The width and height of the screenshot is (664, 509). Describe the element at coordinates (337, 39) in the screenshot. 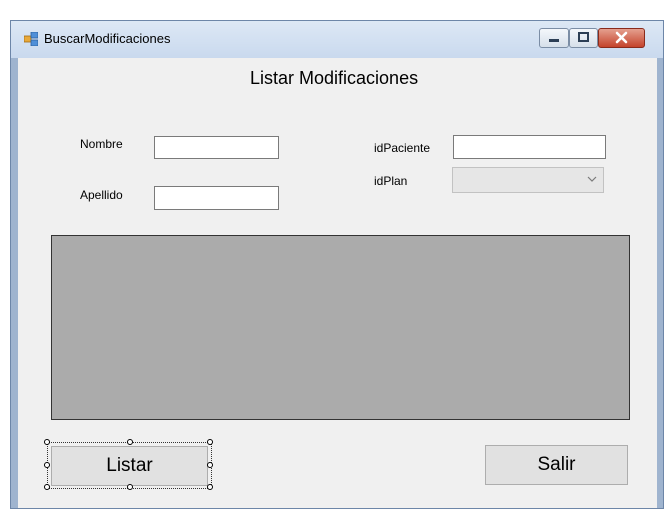

I see `title-bar: BuscarModificaciones` at that location.